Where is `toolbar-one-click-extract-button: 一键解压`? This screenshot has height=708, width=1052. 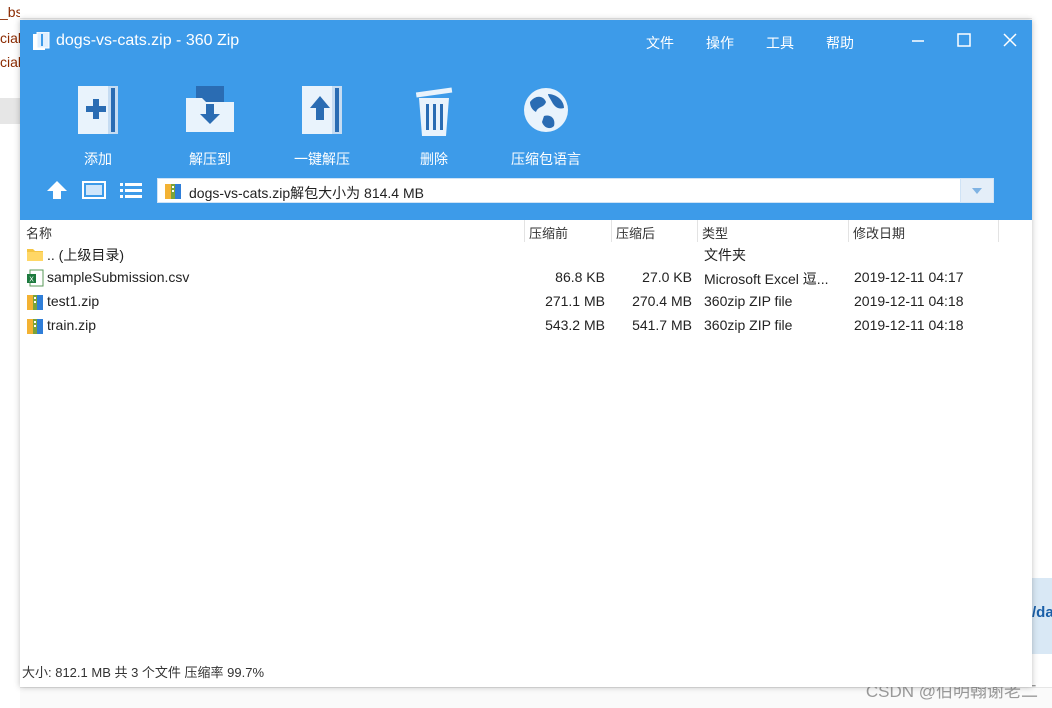 toolbar-one-click-extract-button: 一键解压 is located at coordinates (322, 124).